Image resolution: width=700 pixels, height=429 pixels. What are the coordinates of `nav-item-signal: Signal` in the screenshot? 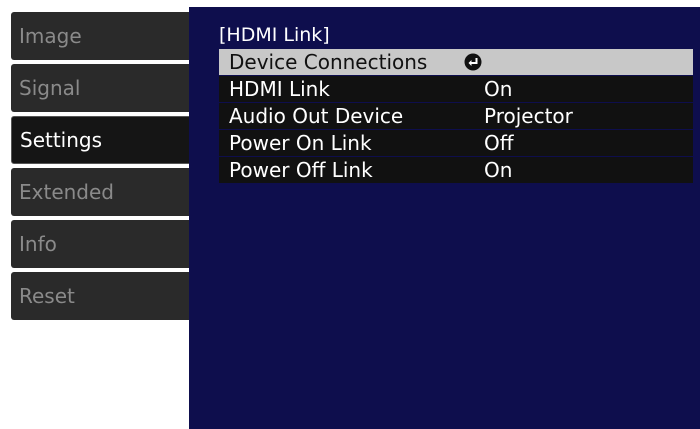 It's located at (100, 88).